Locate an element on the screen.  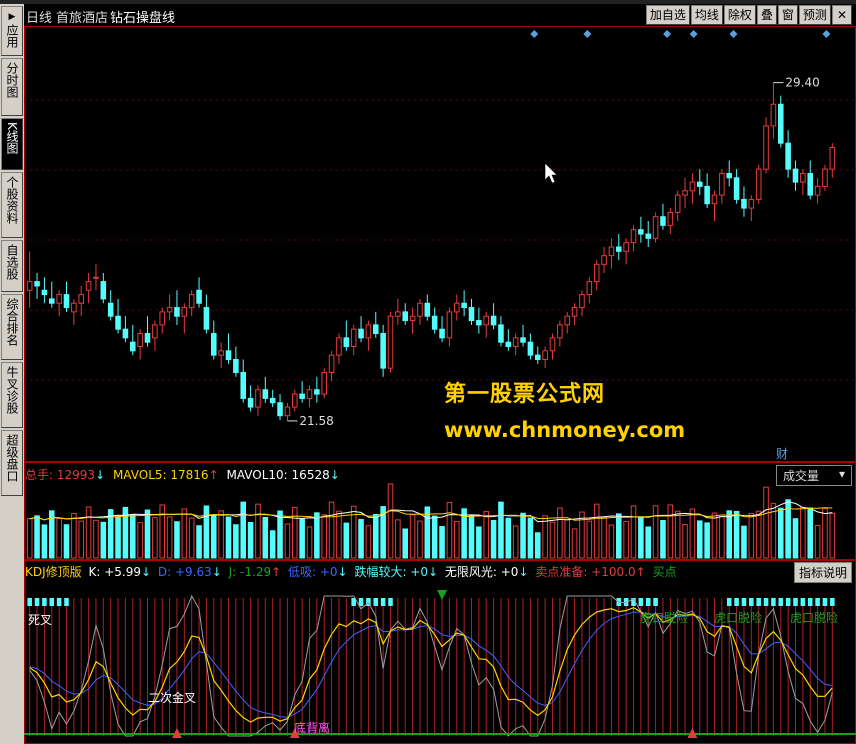
side-tab-label: 个股资料 is located at coordinates (12, 200).